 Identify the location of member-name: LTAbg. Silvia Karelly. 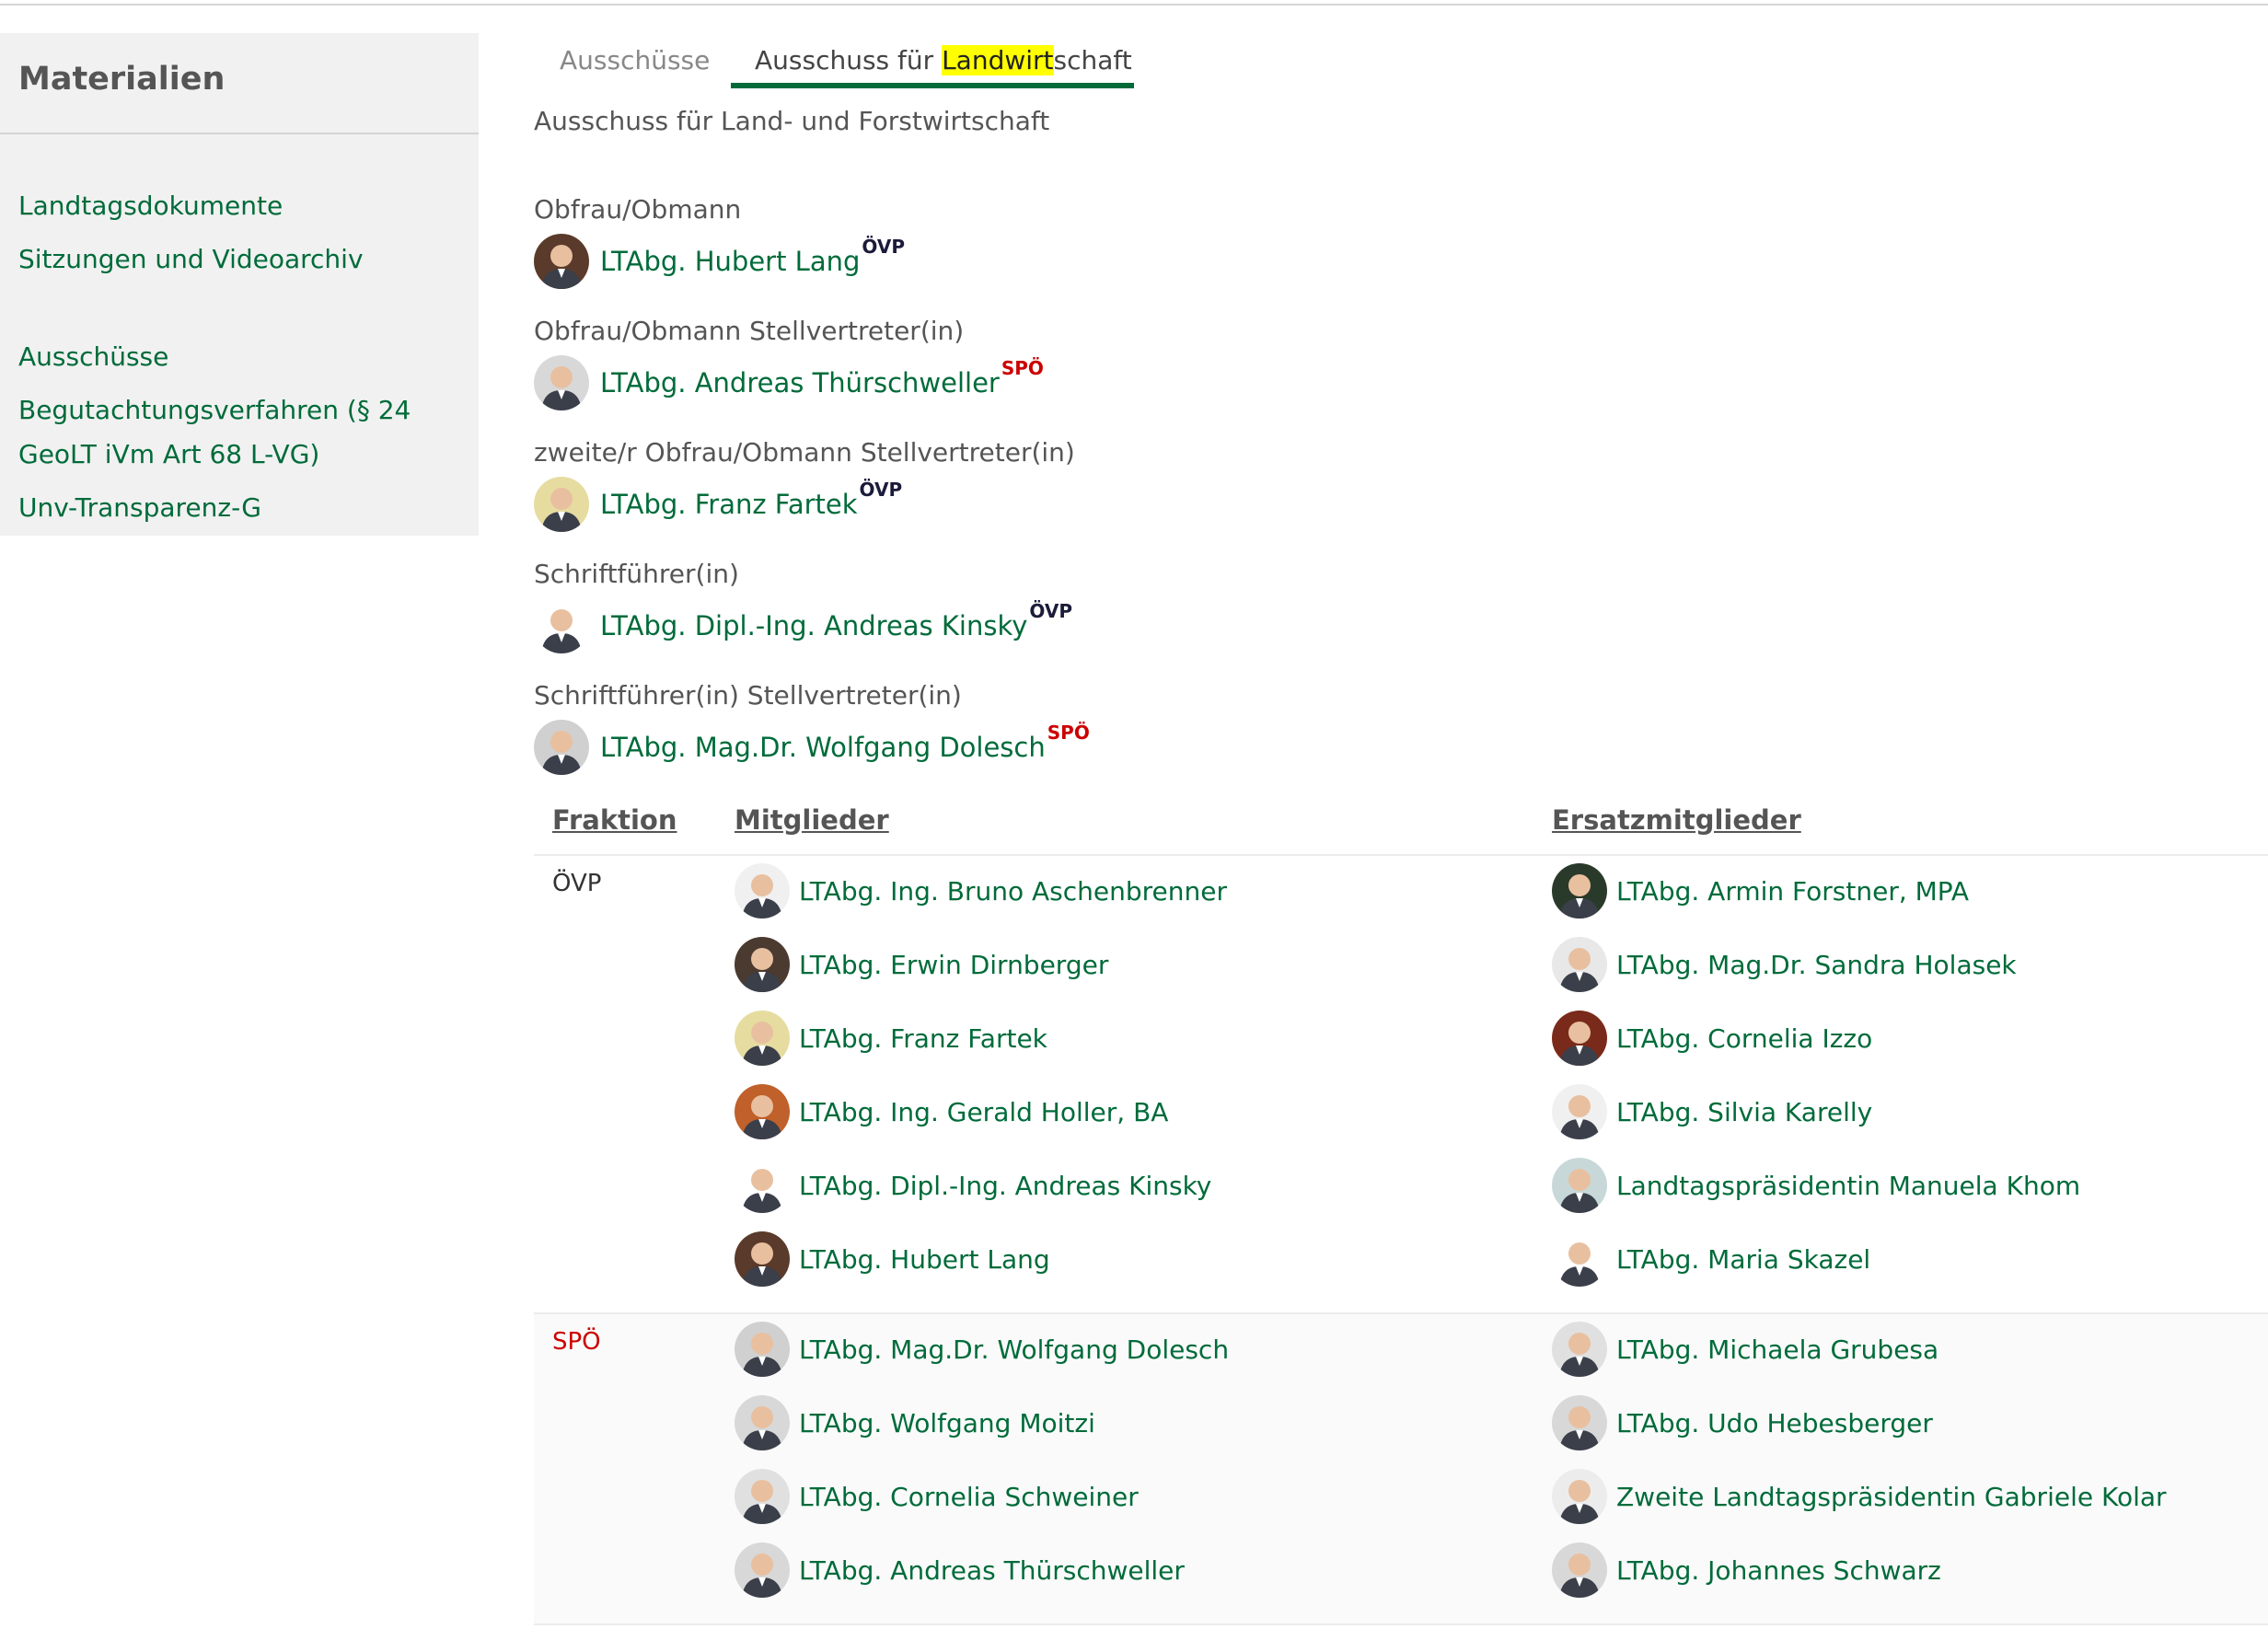
(1744, 1112).